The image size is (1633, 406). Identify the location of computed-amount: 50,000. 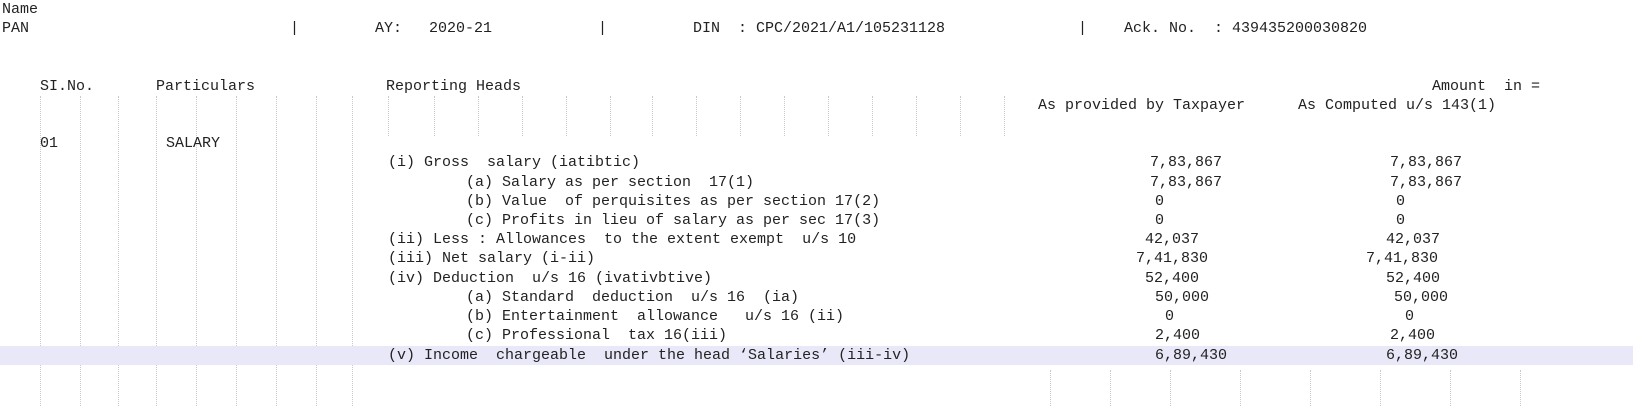
(1421, 297).